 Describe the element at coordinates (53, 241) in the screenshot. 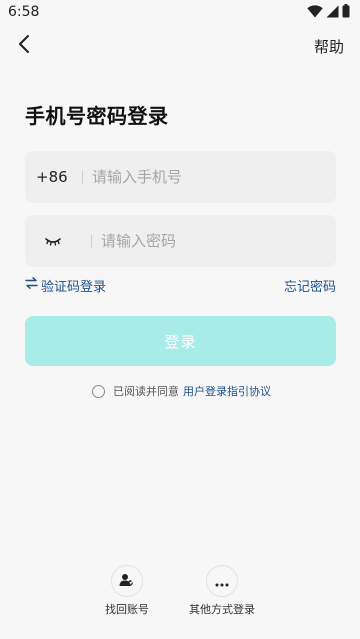

I see `eye-closed-icon` at that location.